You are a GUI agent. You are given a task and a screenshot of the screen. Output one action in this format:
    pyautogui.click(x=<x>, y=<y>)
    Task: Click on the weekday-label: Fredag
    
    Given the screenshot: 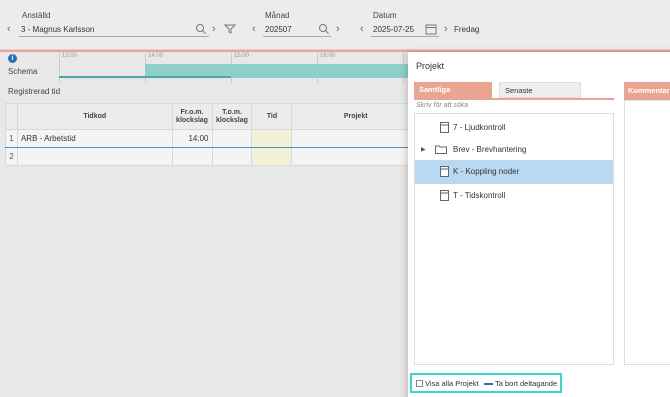 What is the action you would take?
    pyautogui.click(x=467, y=29)
    